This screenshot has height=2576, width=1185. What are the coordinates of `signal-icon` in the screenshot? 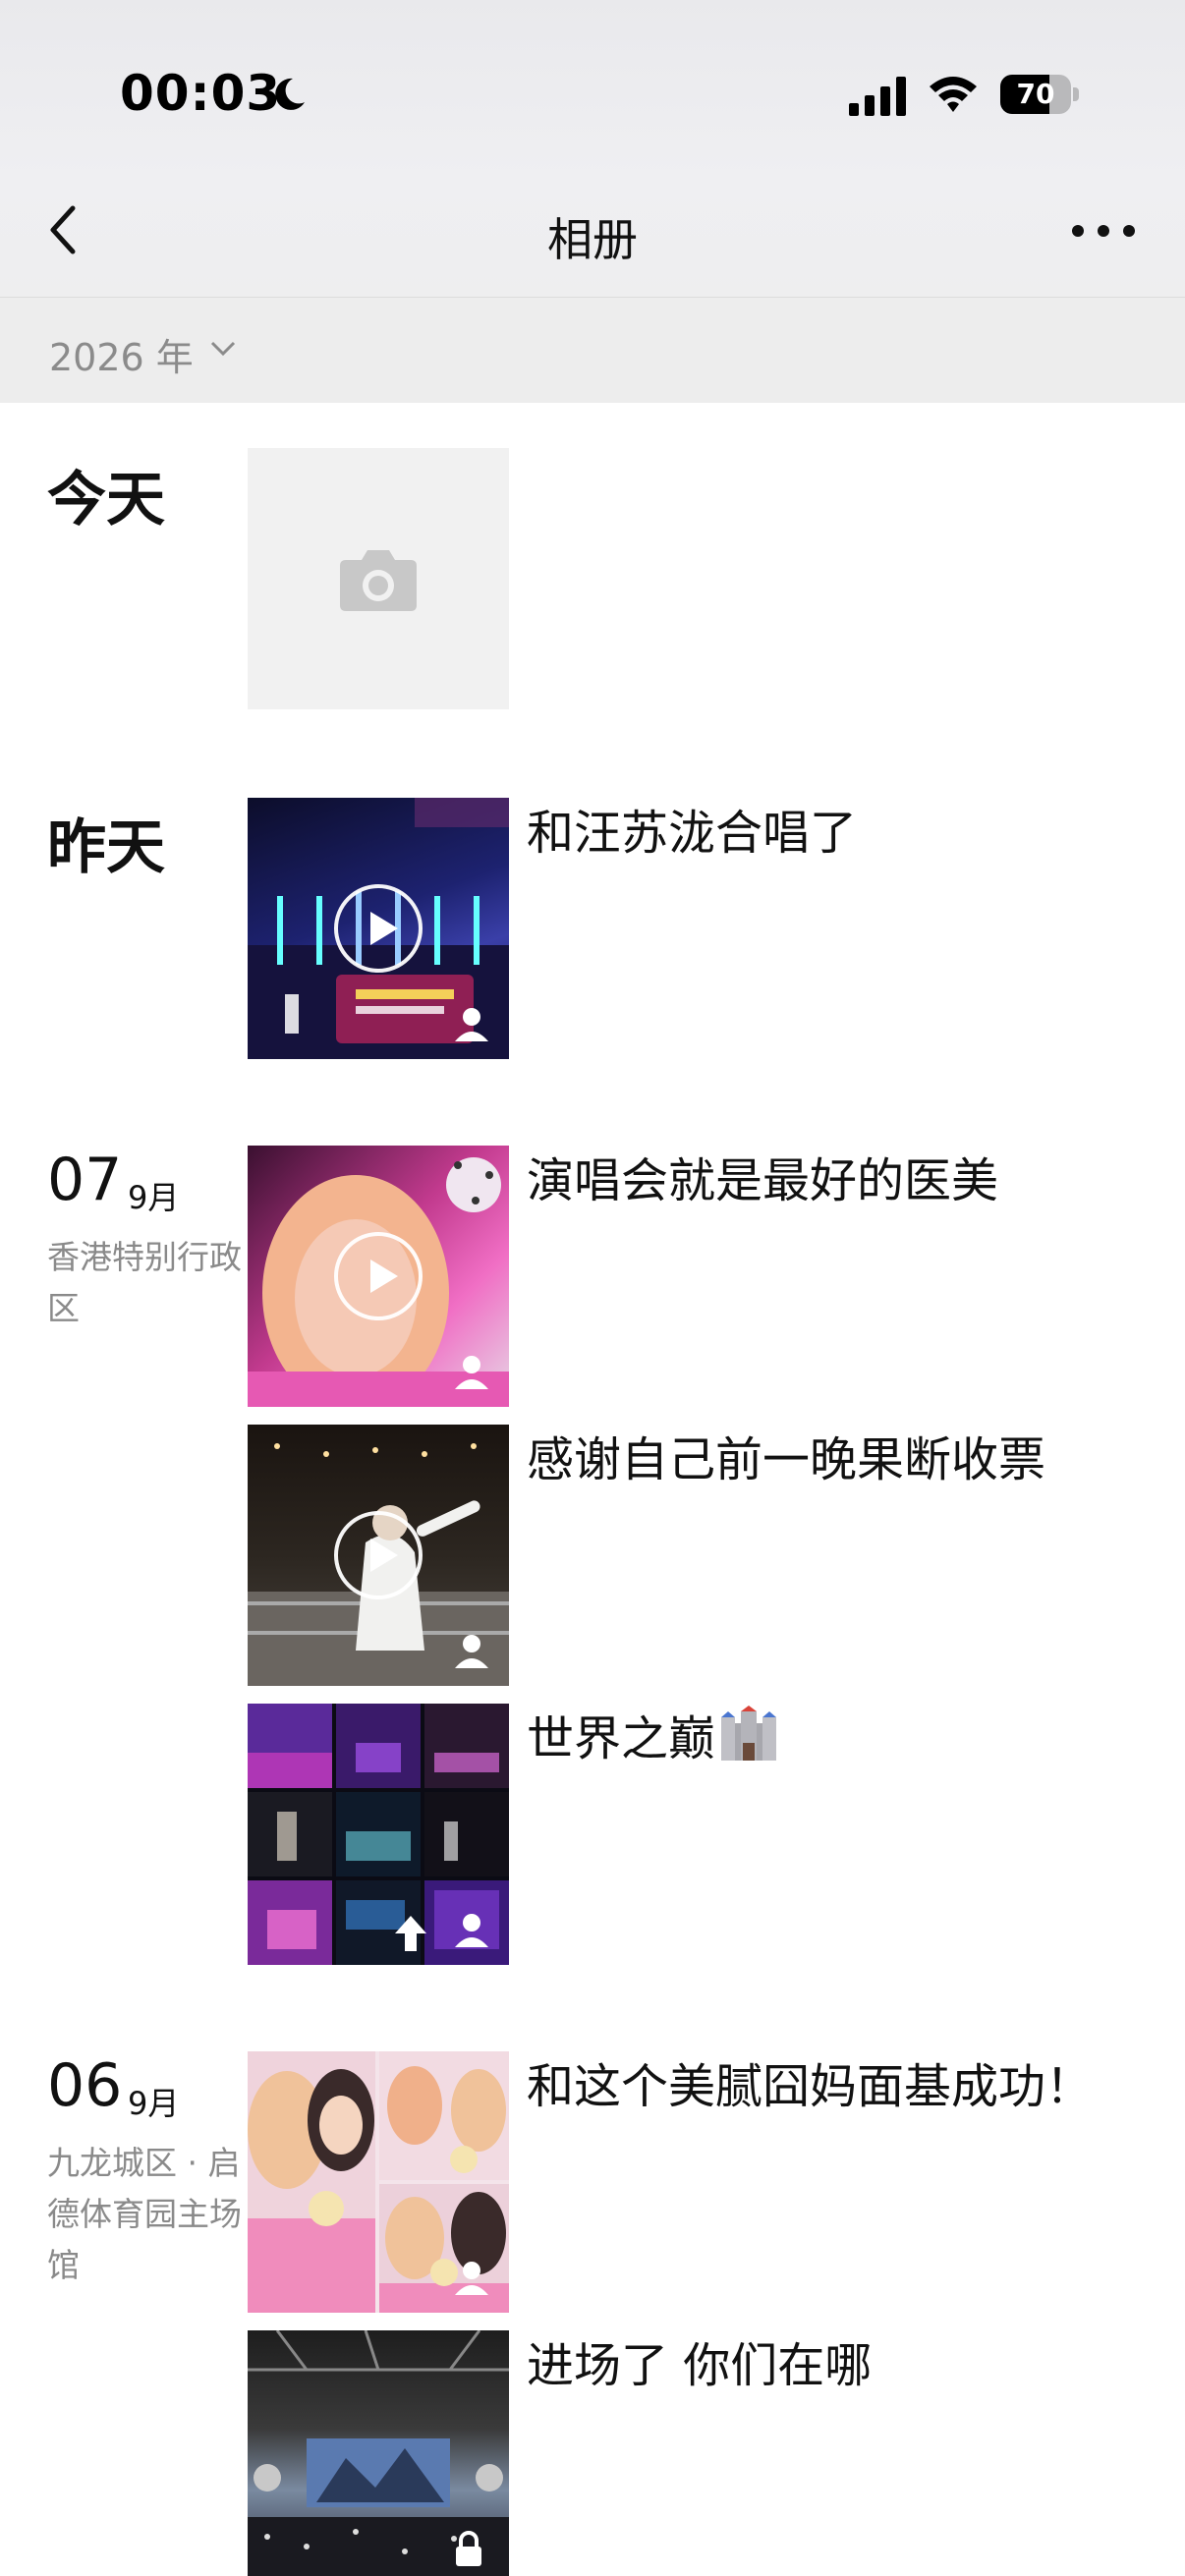 It's located at (878, 96).